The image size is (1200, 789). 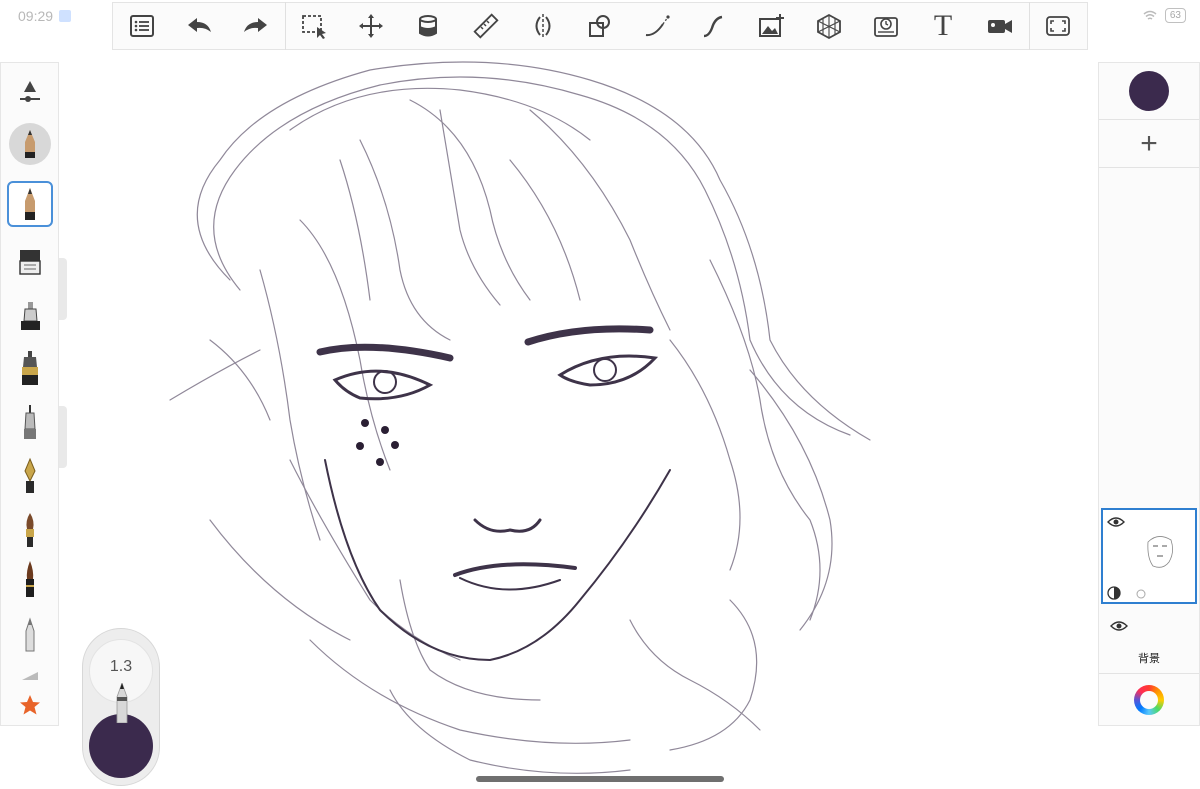 I want to click on ink-pen-tool, so click(x=30, y=368).